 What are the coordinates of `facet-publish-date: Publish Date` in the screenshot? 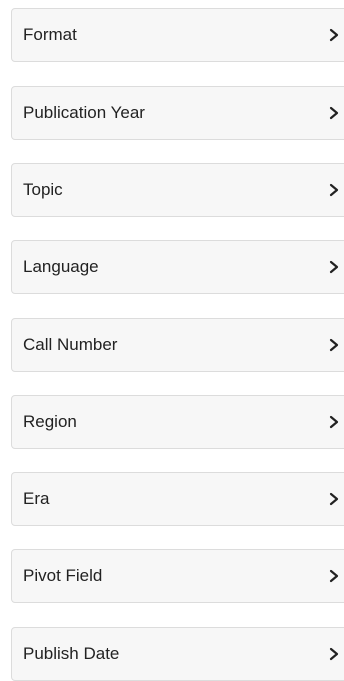 It's located at (177, 654).